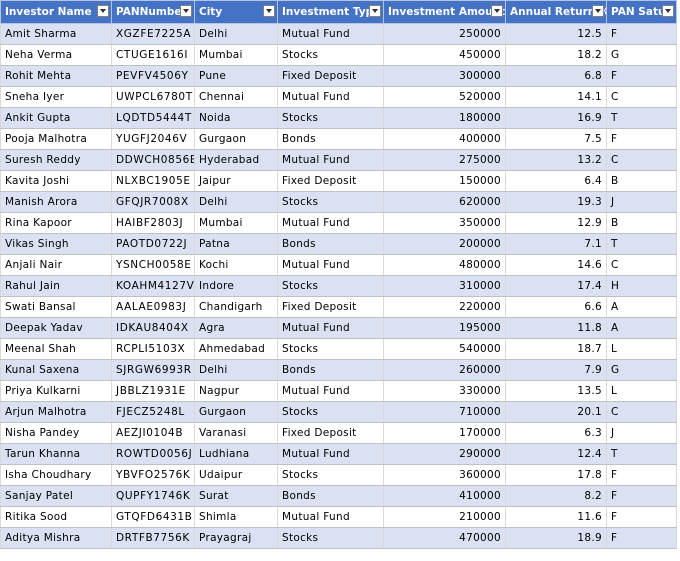  What do you see at coordinates (56, 97) in the screenshot?
I see `investor-name-cell: Sneha Iyer` at bounding box center [56, 97].